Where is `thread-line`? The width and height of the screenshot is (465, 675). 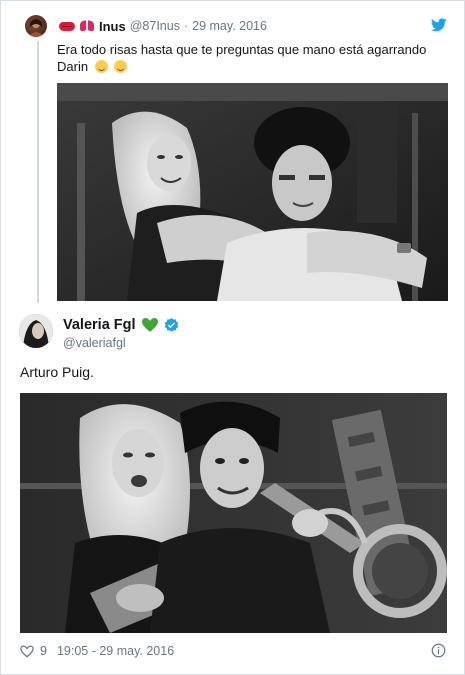
thread-line is located at coordinates (38, 172).